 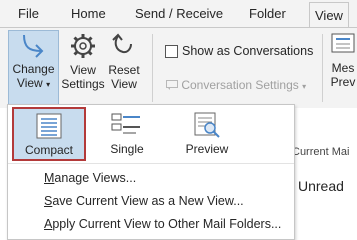 What do you see at coordinates (83, 61) in the screenshot?
I see `view-settings-button: View Settings` at bounding box center [83, 61].